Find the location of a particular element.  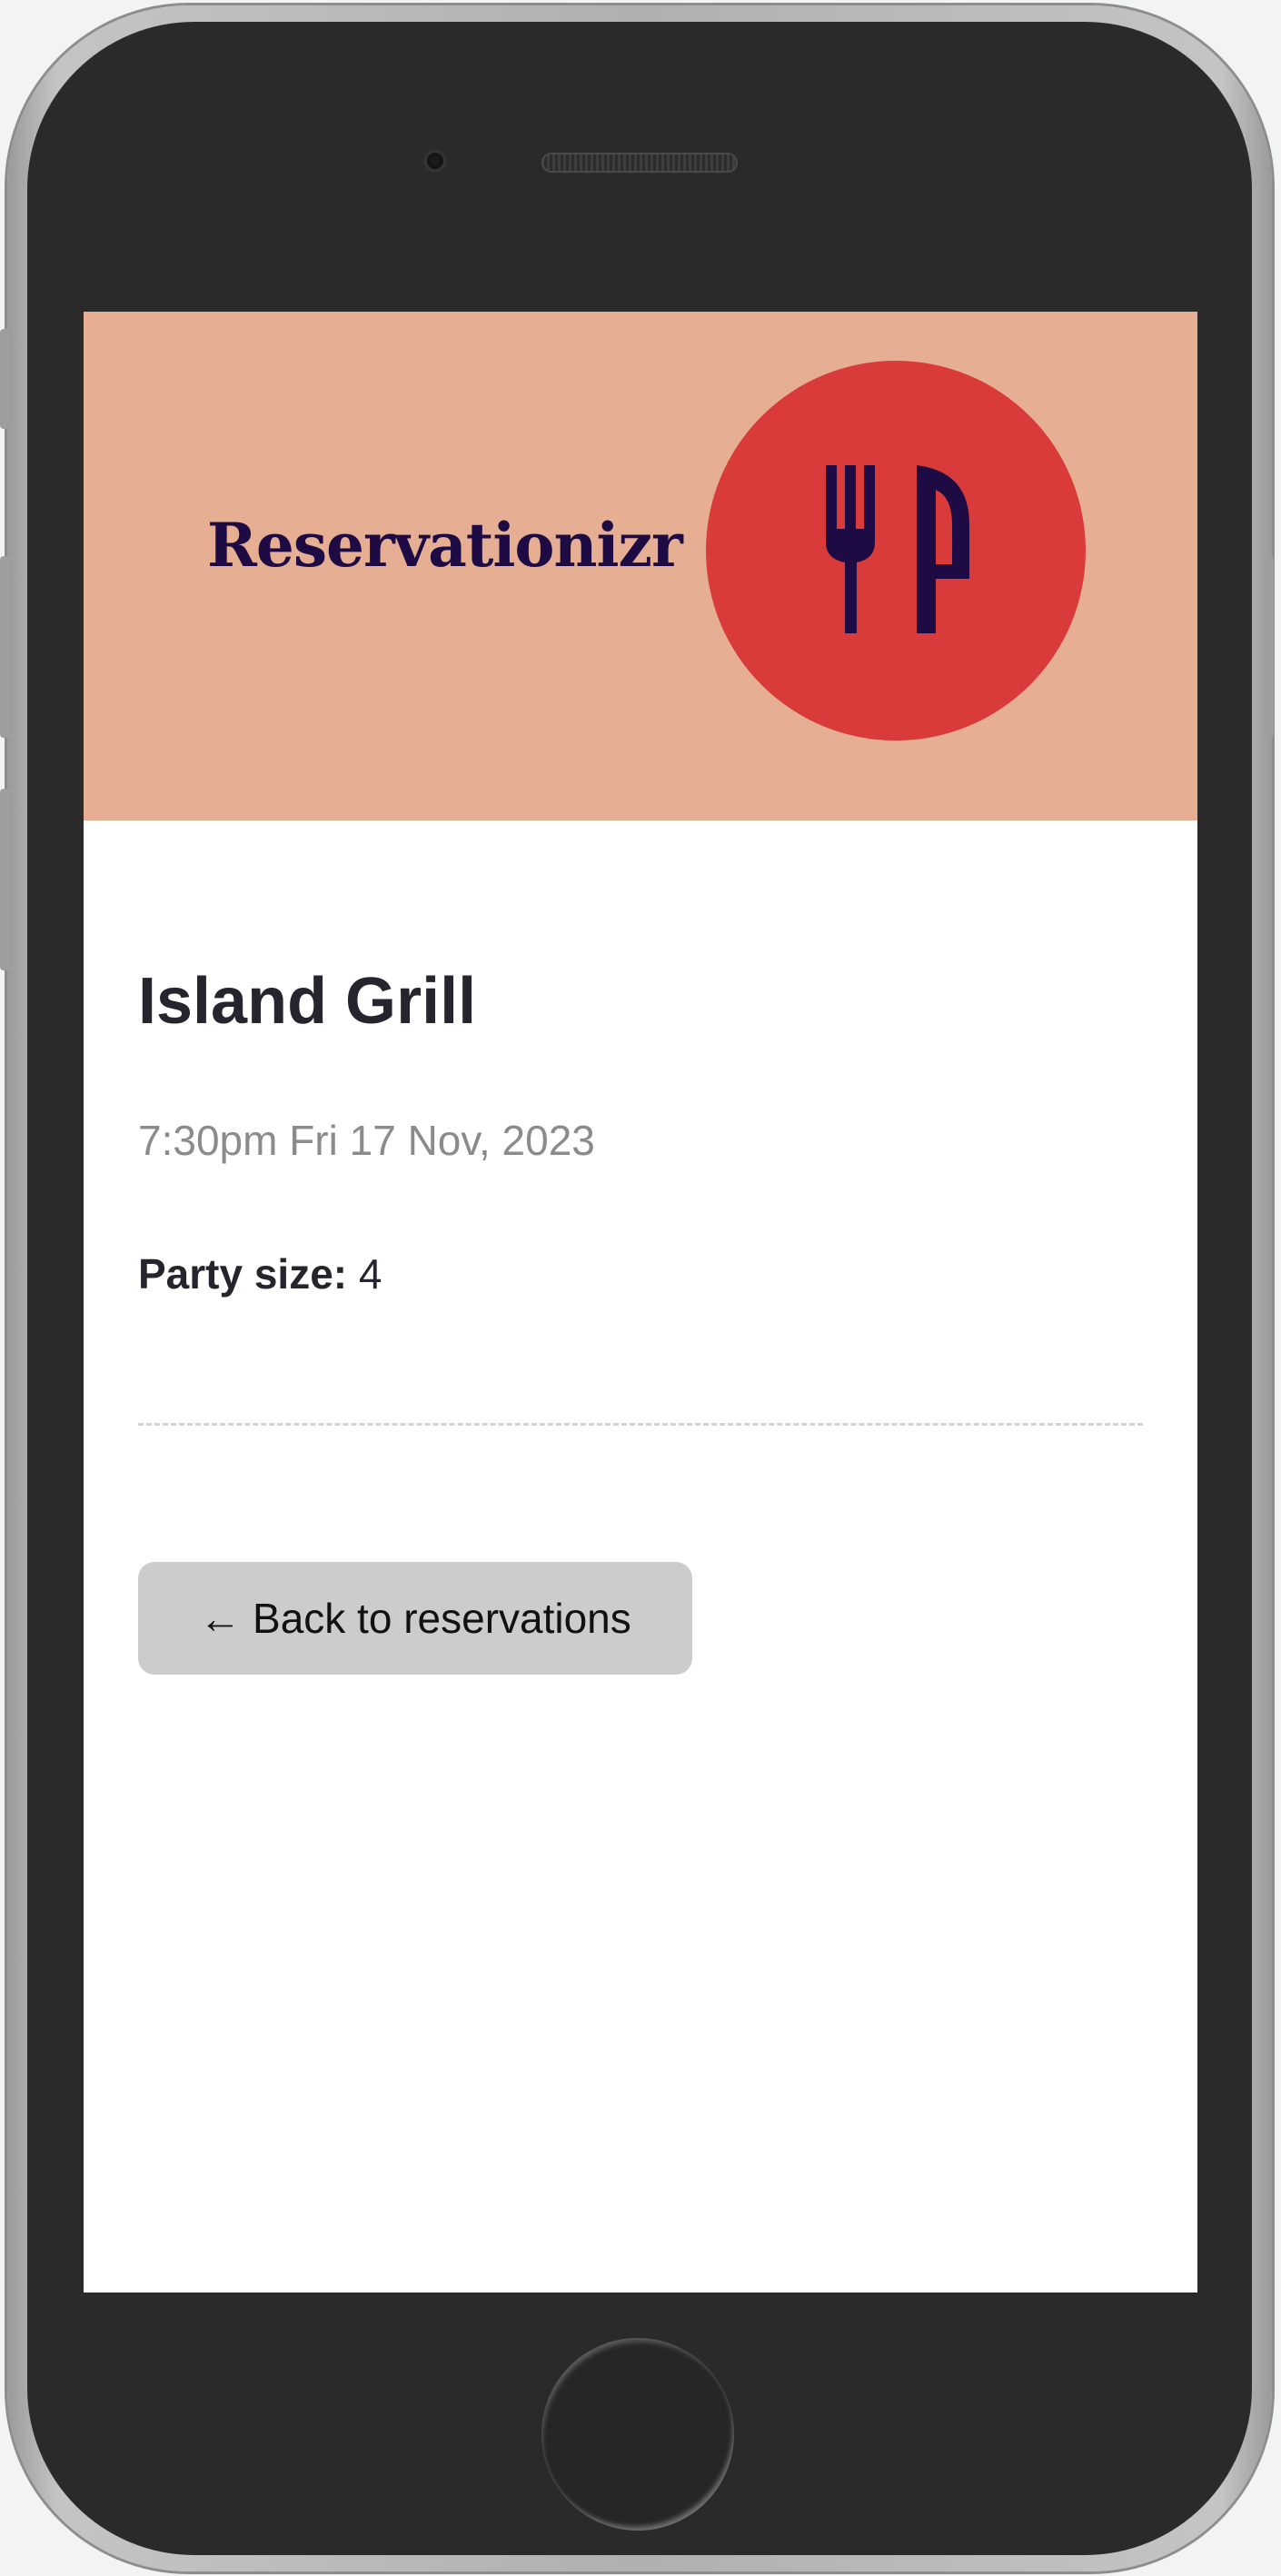

mute-switch is located at coordinates (4, 379).